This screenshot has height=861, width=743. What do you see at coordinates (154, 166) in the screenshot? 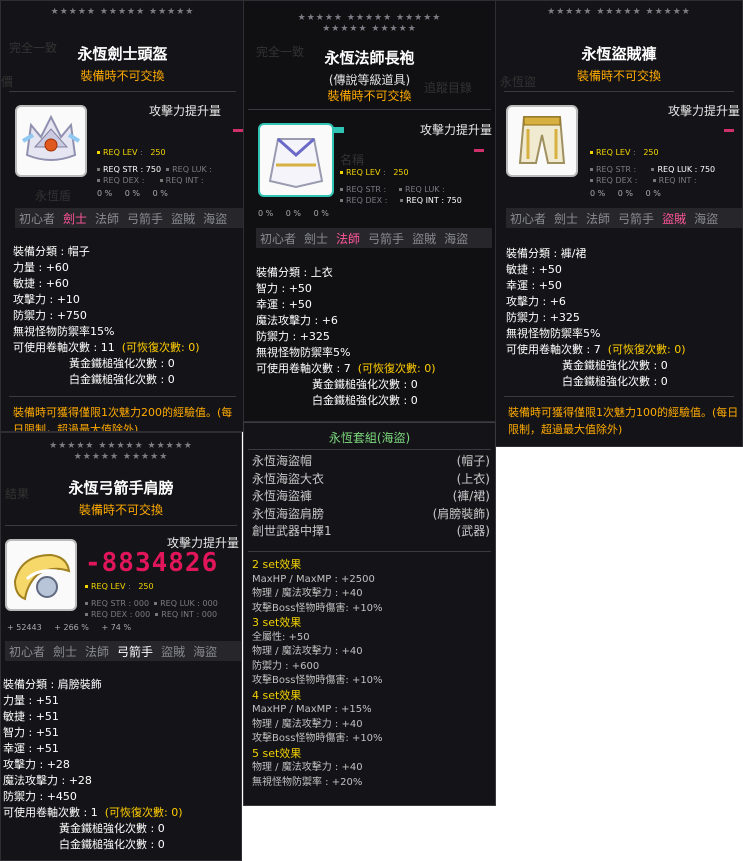
I see `requirements: REQ LEV : 250 REQ STR : 750 REQ LUK` at bounding box center [154, 166].